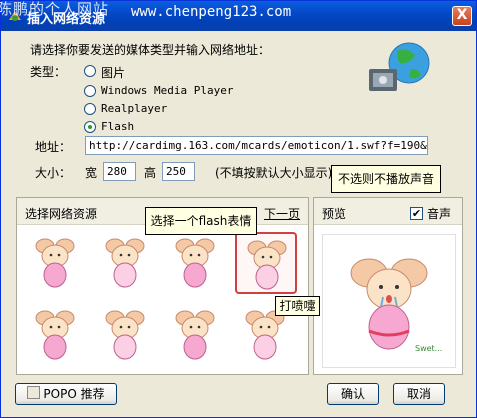 This screenshot has height=418, width=477. Describe the element at coordinates (282, 213) in the screenshot. I see `next-page-link: 下一页` at that location.